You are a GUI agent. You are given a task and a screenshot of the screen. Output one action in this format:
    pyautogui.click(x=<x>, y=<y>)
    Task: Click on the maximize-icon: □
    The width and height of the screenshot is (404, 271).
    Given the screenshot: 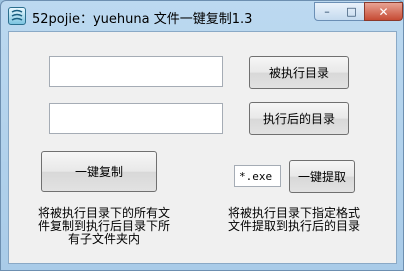 What is the action you would take?
    pyautogui.click(x=351, y=11)
    